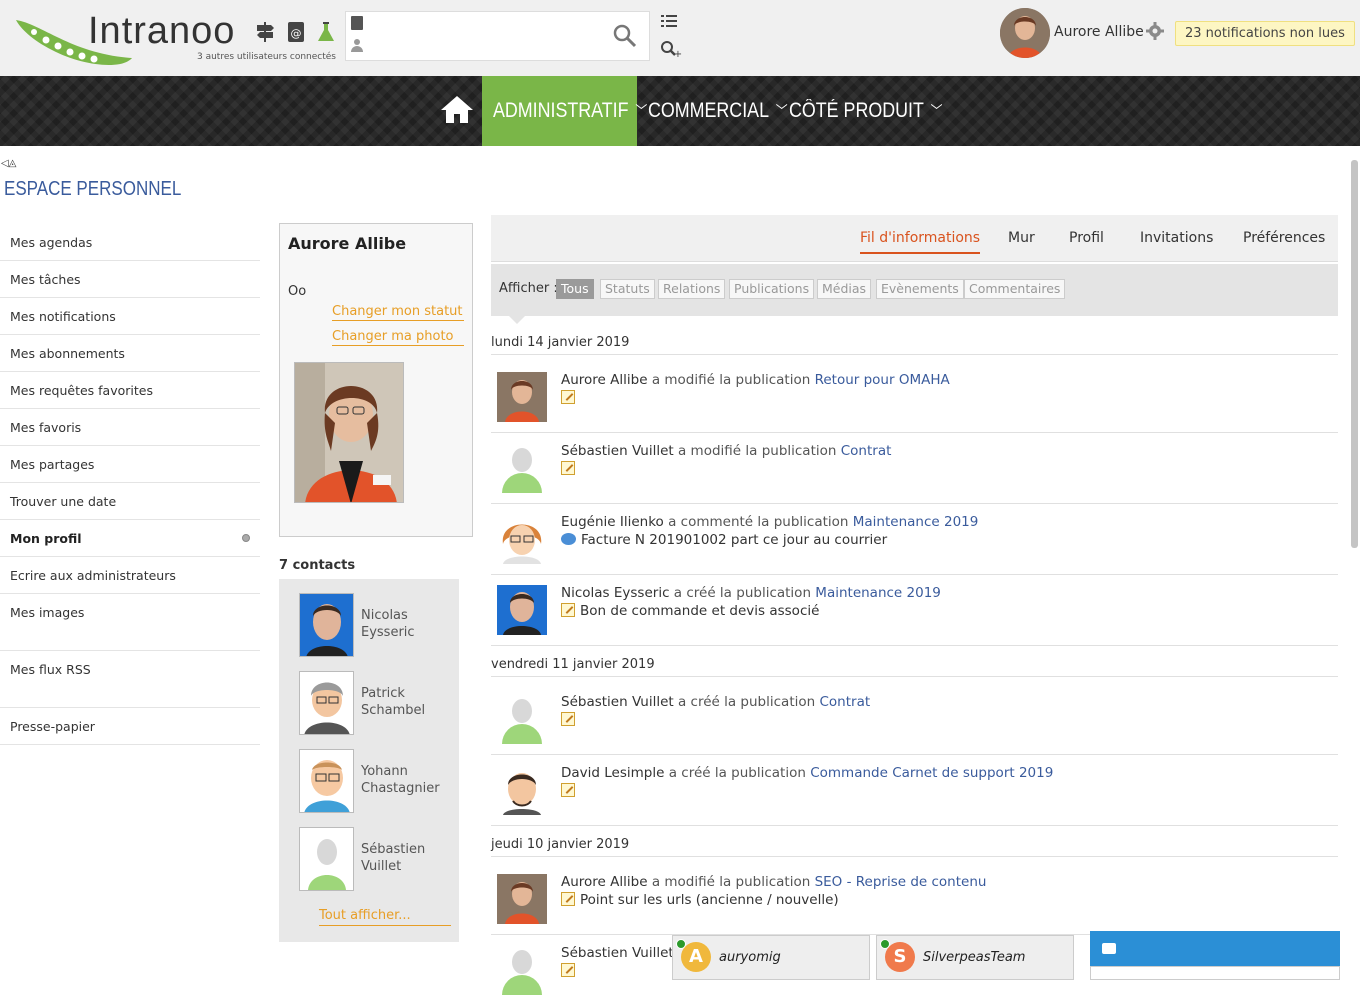  I want to click on change-photo-link: Changer ma photo, so click(398, 337).